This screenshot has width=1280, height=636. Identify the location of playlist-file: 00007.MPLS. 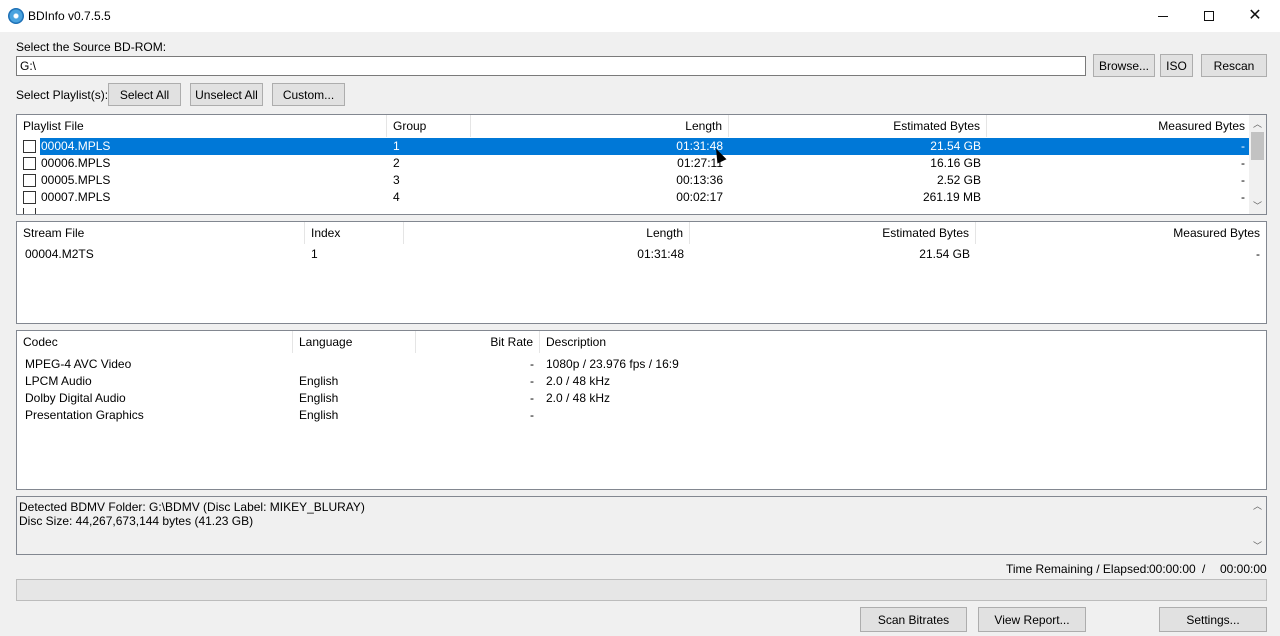
(76, 197).